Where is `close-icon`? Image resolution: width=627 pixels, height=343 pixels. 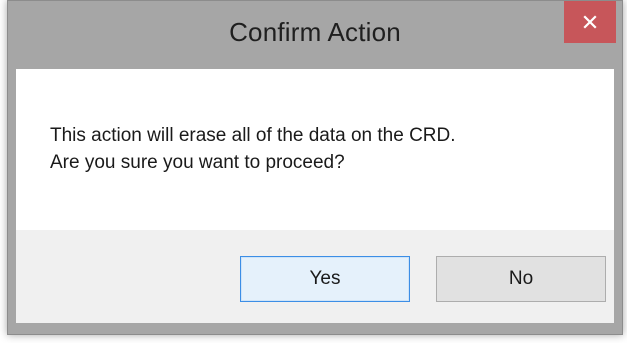 close-icon is located at coordinates (590, 22).